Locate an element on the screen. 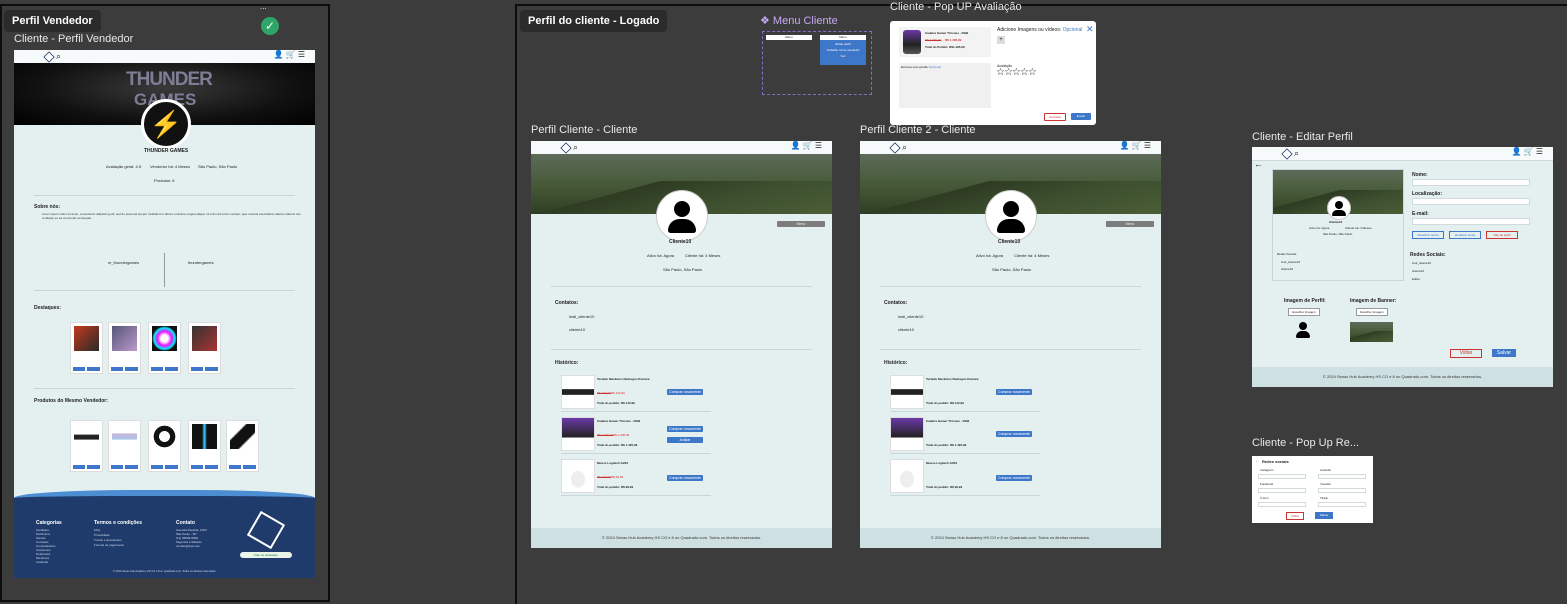  reset-password-button: Redefinir senha is located at coordinates (1428, 235).